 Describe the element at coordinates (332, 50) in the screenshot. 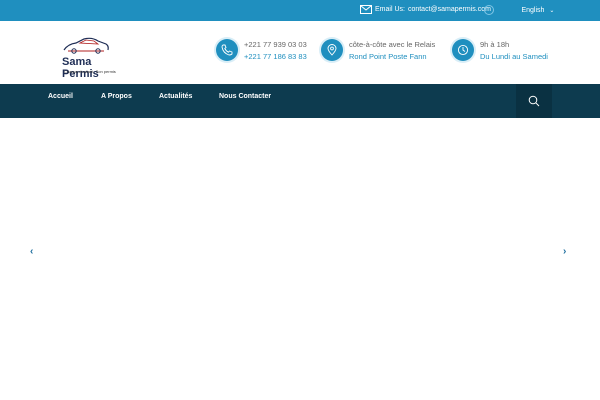

I see `location-pin-icon` at that location.